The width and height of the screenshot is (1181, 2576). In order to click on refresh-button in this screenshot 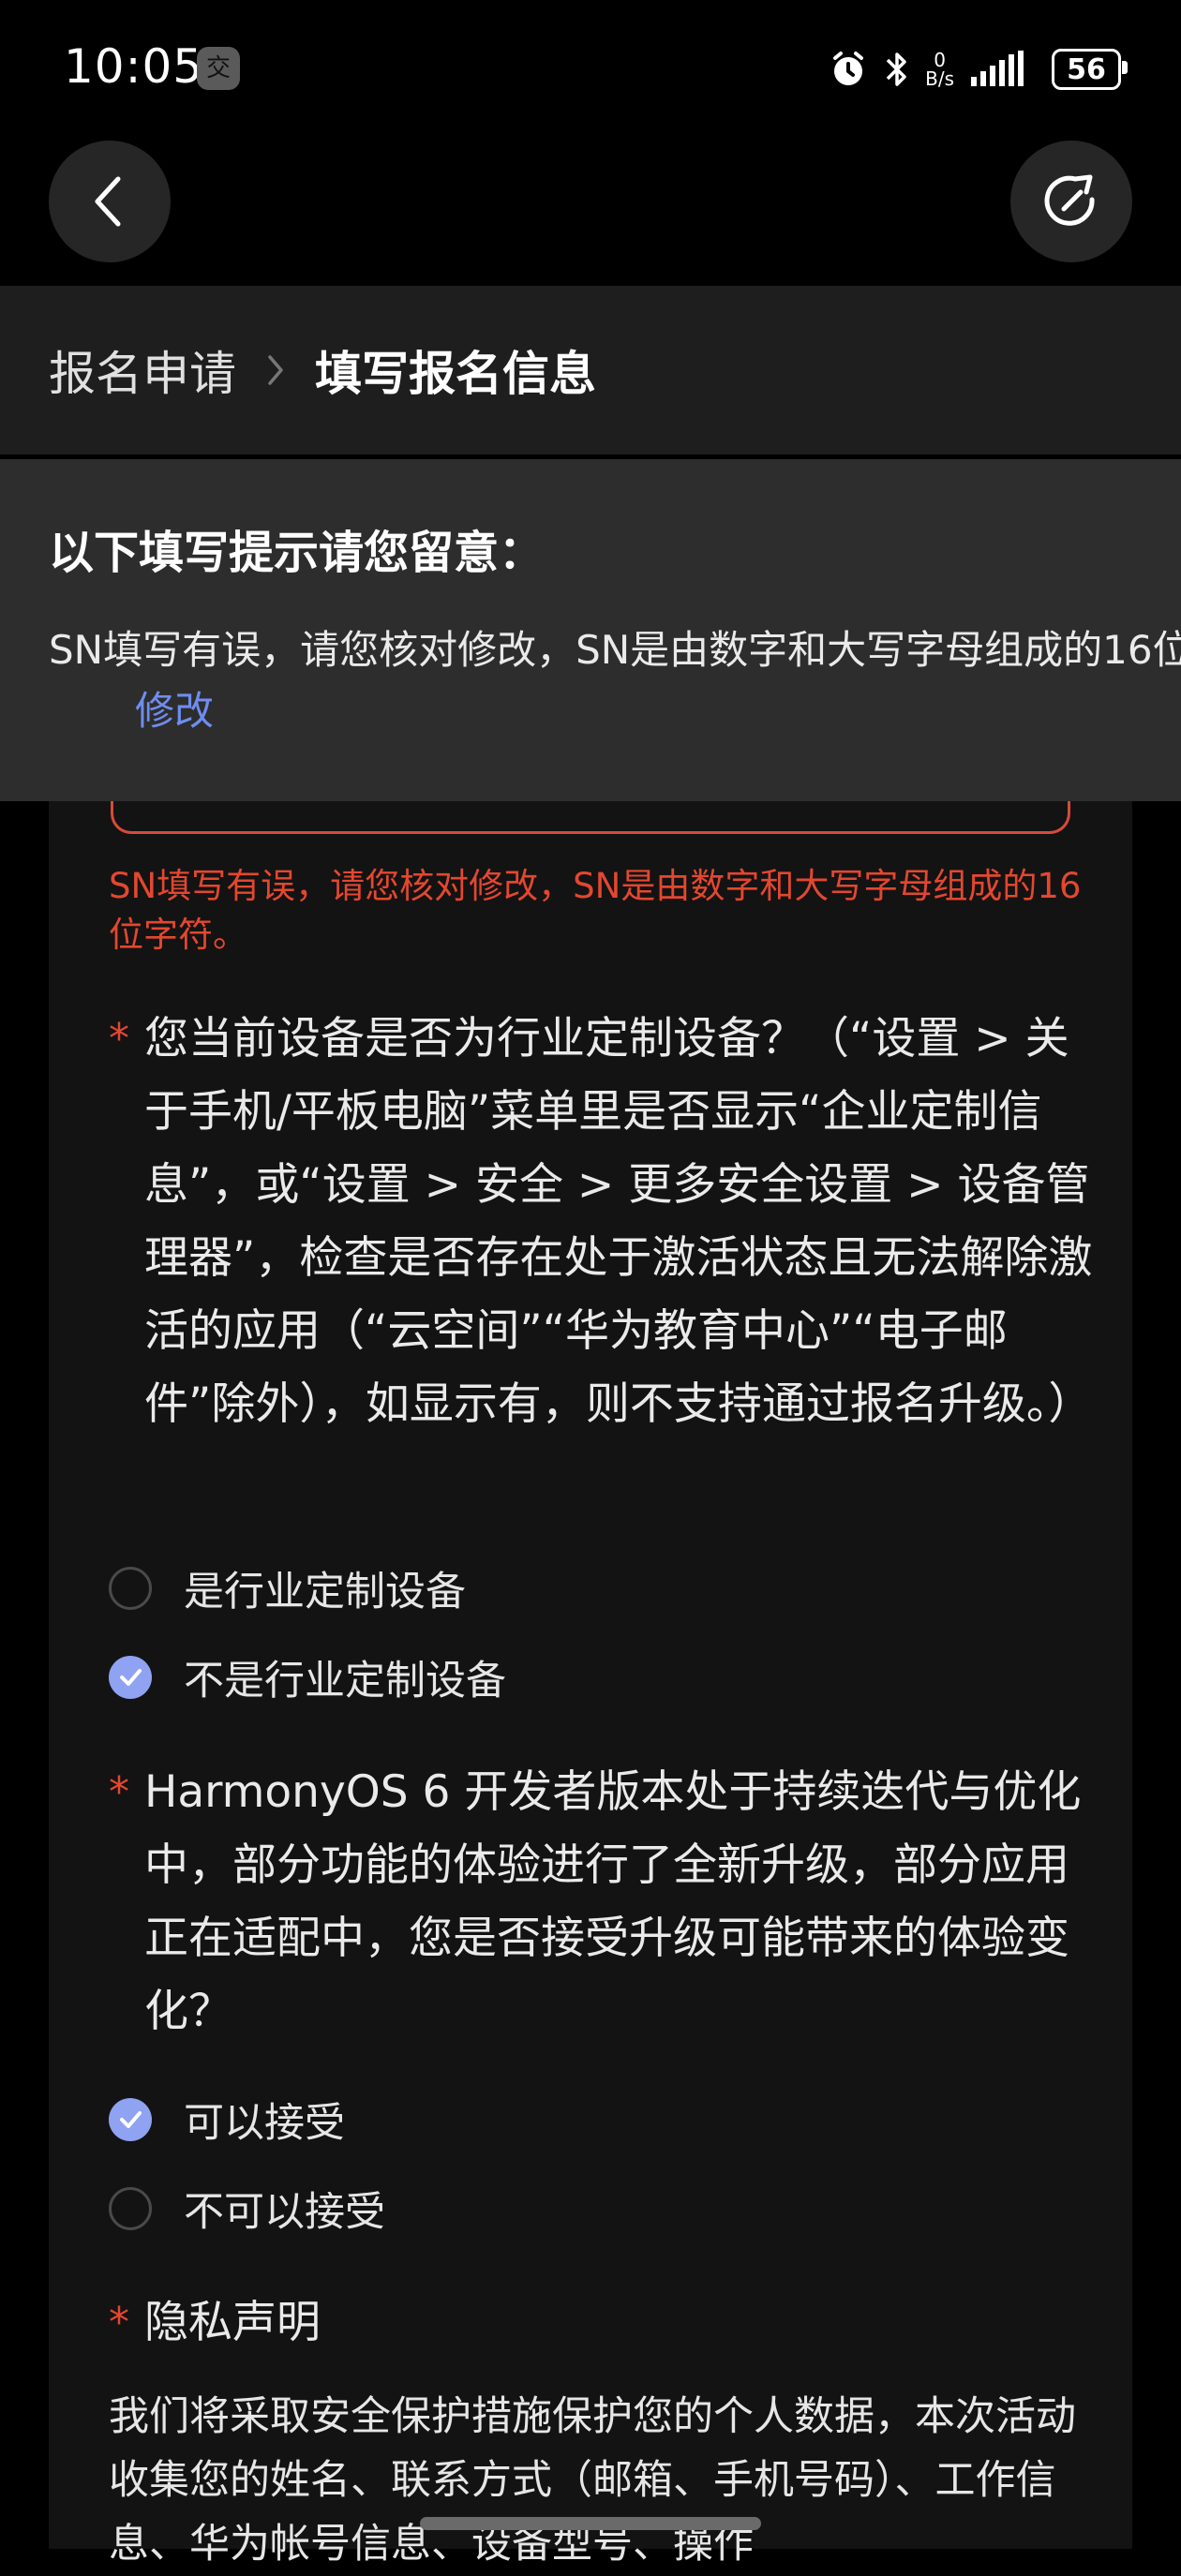, I will do `click(1071, 201)`.